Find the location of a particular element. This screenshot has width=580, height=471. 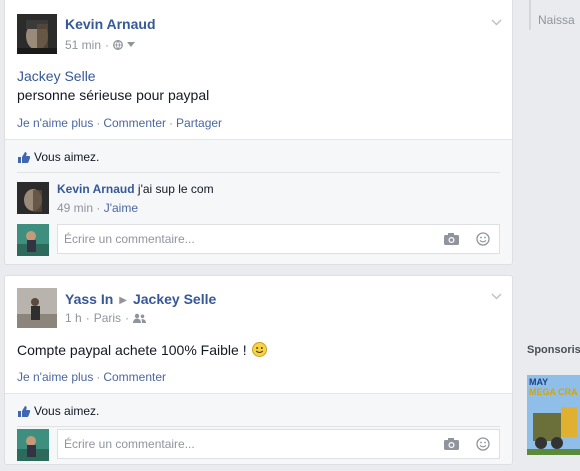

post-actions: Je n'aime plus · Commenter · Partager is located at coordinates (120, 123).